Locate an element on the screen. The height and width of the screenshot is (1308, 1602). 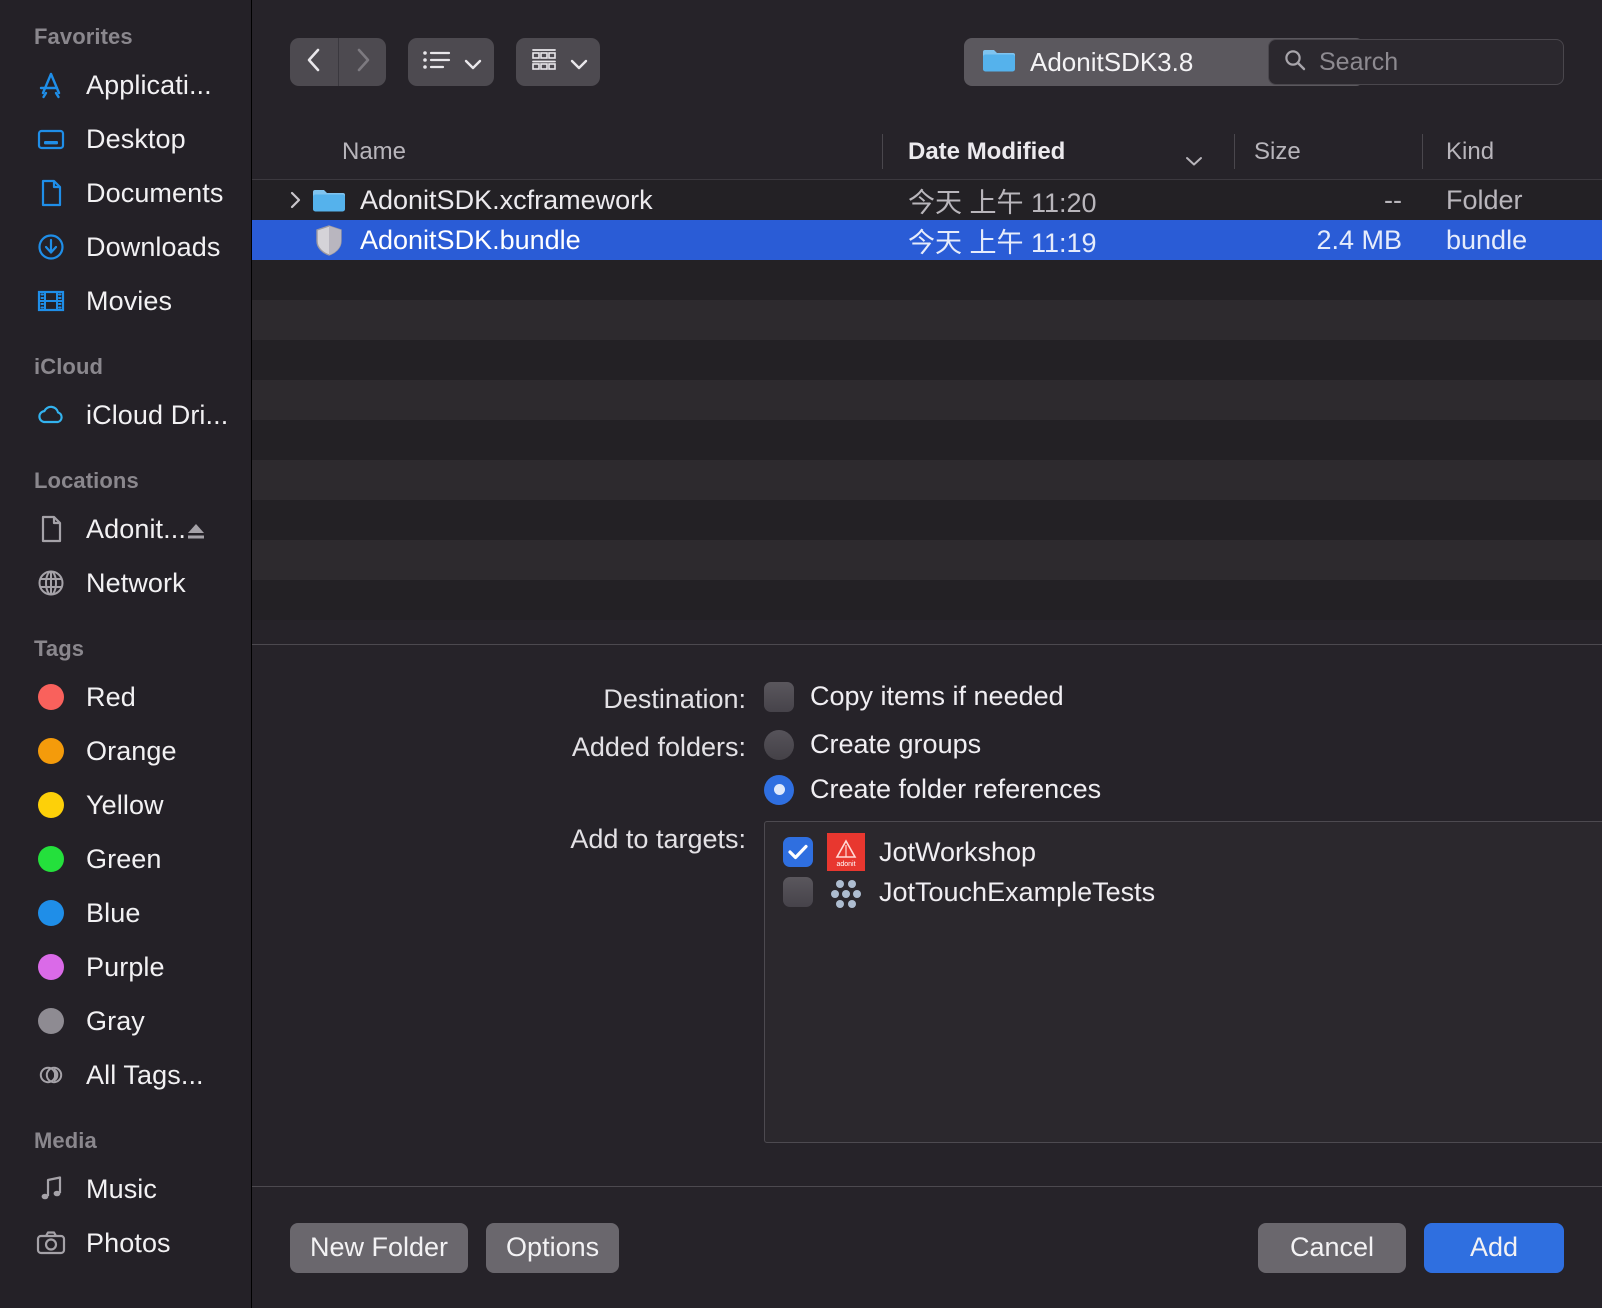
sidebar-item-label: Desktop is located at coordinates (136, 138).